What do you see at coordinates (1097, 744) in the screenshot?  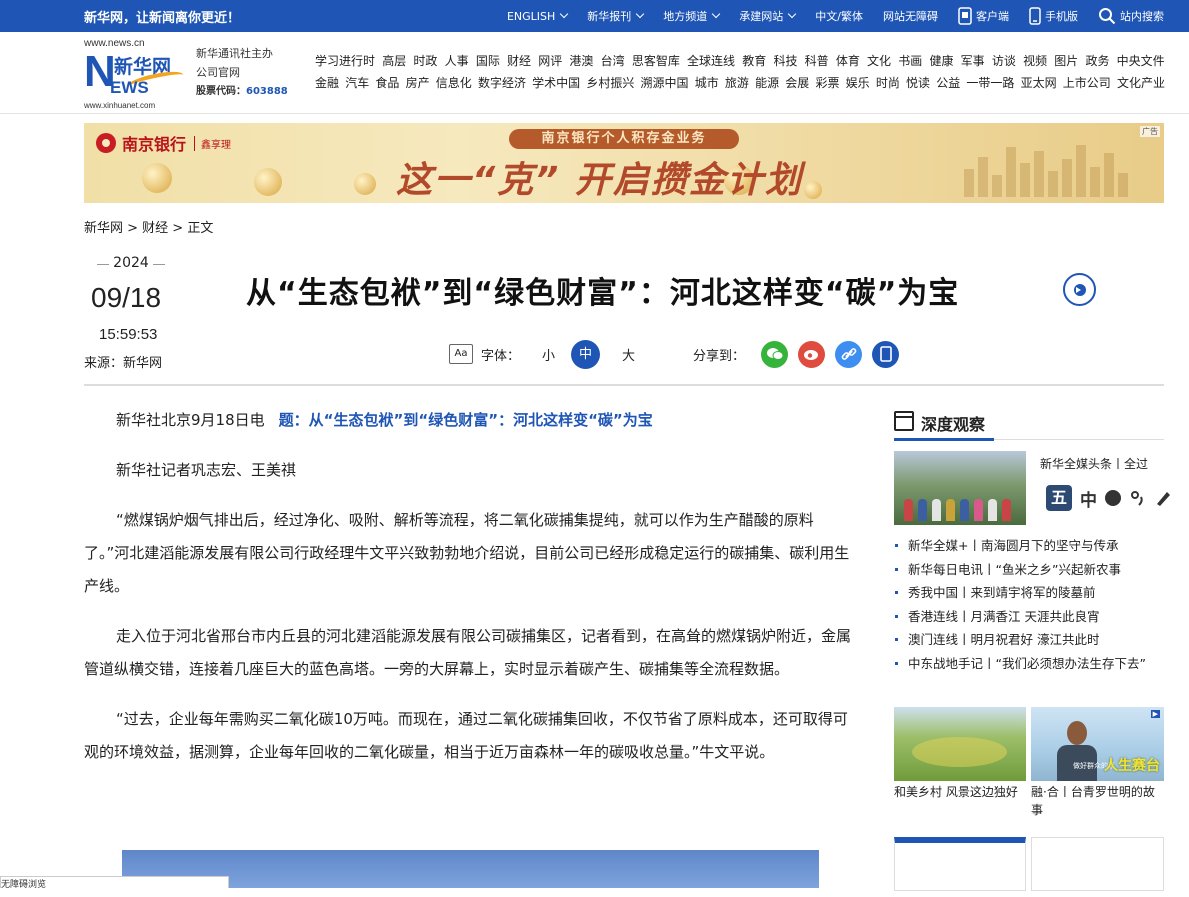 I see `portrait-image: ▶ 做好群众的事 人生赛台` at bounding box center [1097, 744].